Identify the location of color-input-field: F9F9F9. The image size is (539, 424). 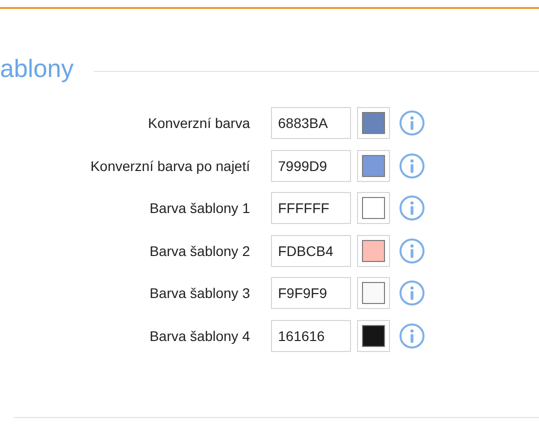
(311, 293).